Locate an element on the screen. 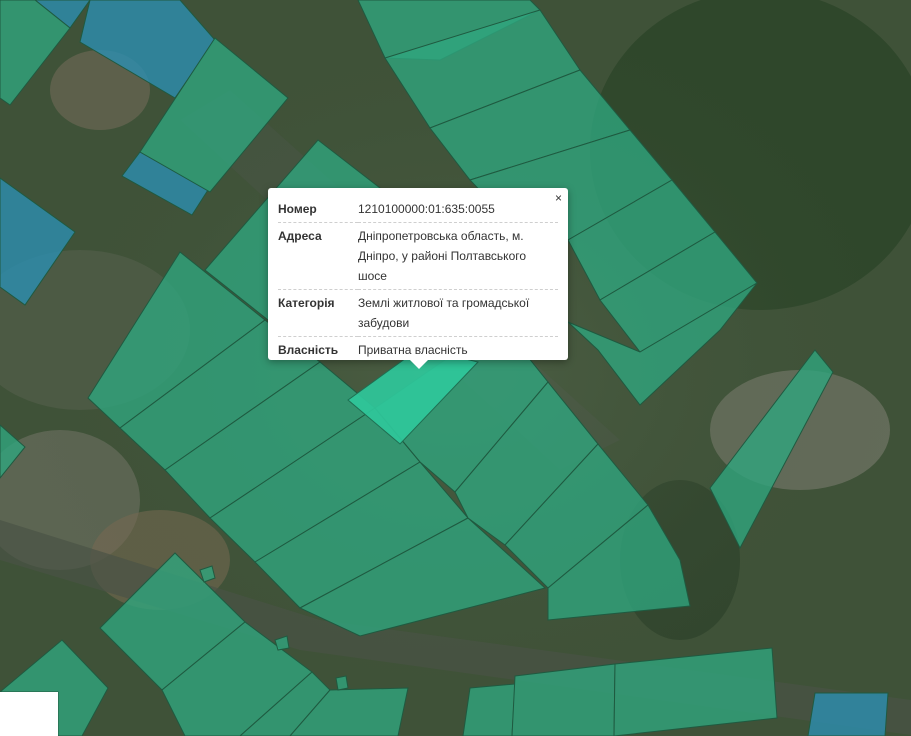 This screenshot has width=911, height=736. info-row-number: Номер 1210100000:01:635:0055 is located at coordinates (418, 209).